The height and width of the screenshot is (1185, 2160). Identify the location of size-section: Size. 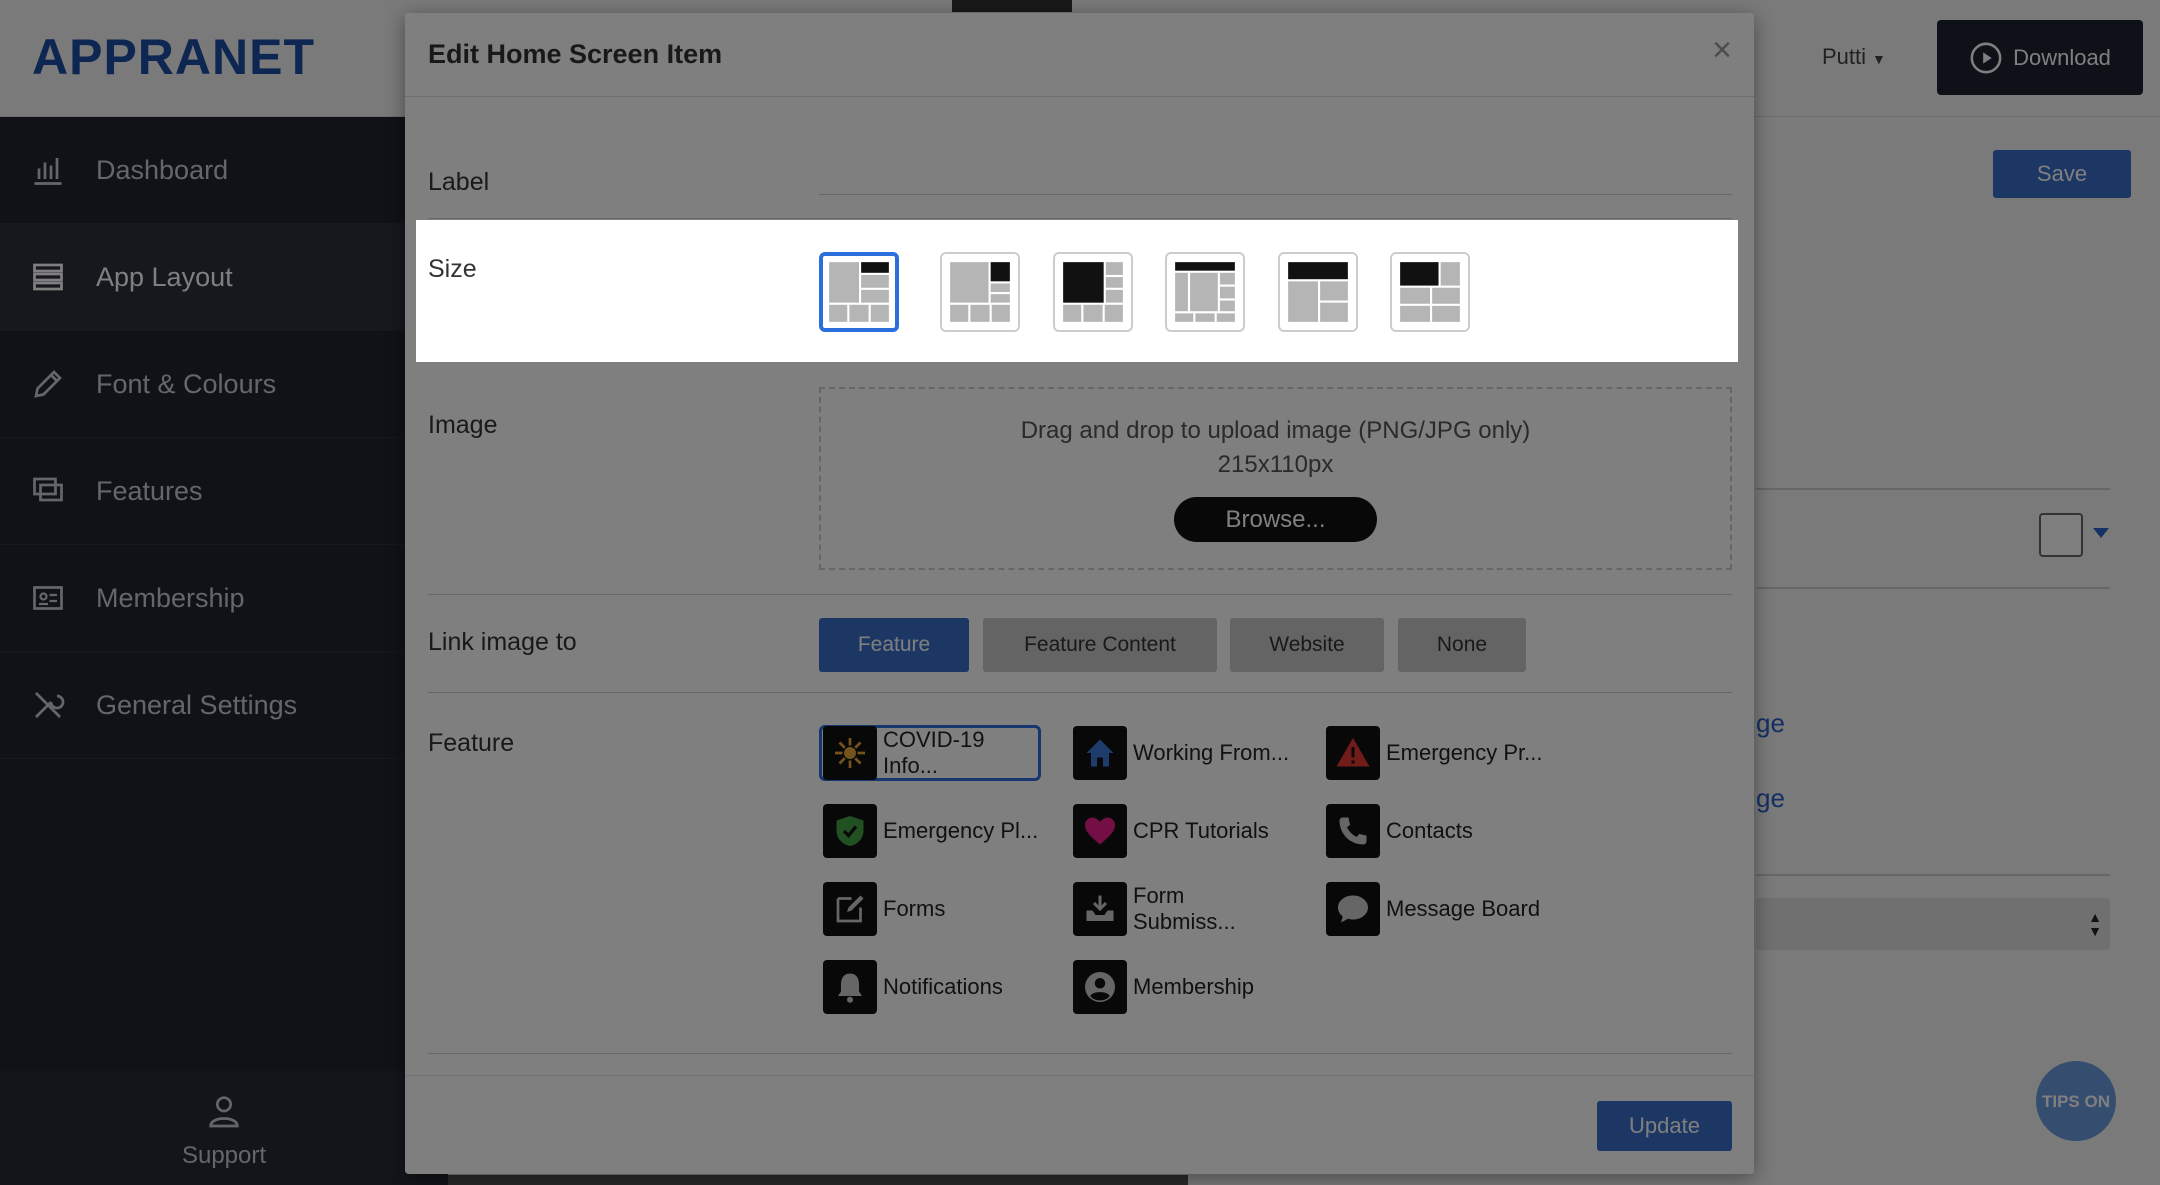
(1077, 291).